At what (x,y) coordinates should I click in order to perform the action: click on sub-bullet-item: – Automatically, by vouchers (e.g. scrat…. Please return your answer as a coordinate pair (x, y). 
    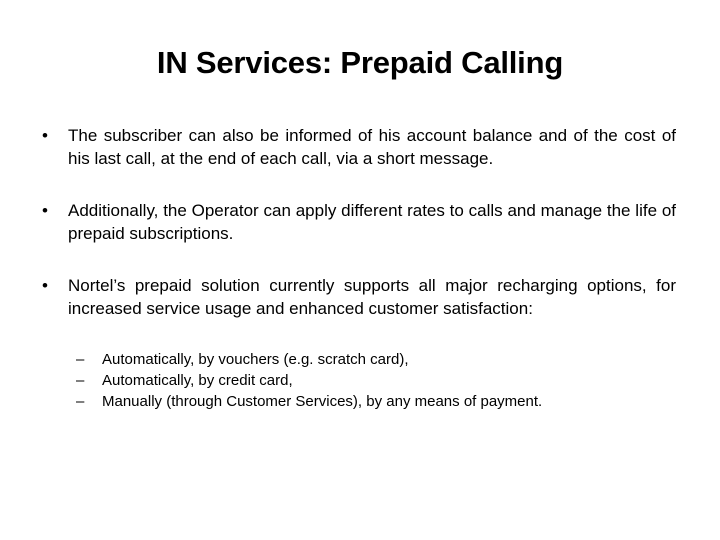
    Looking at the image, I should click on (375, 359).